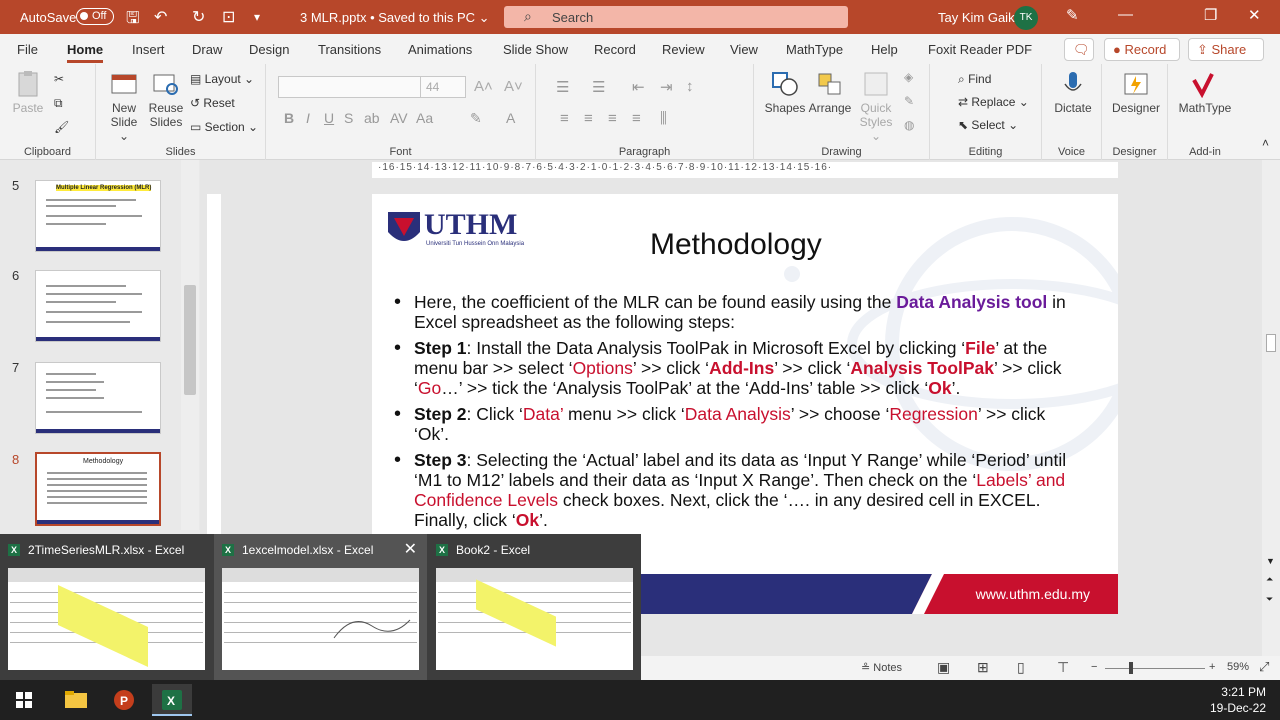  Describe the element at coordinates (884, 49) in the screenshot. I see `tab-help: Help` at that location.